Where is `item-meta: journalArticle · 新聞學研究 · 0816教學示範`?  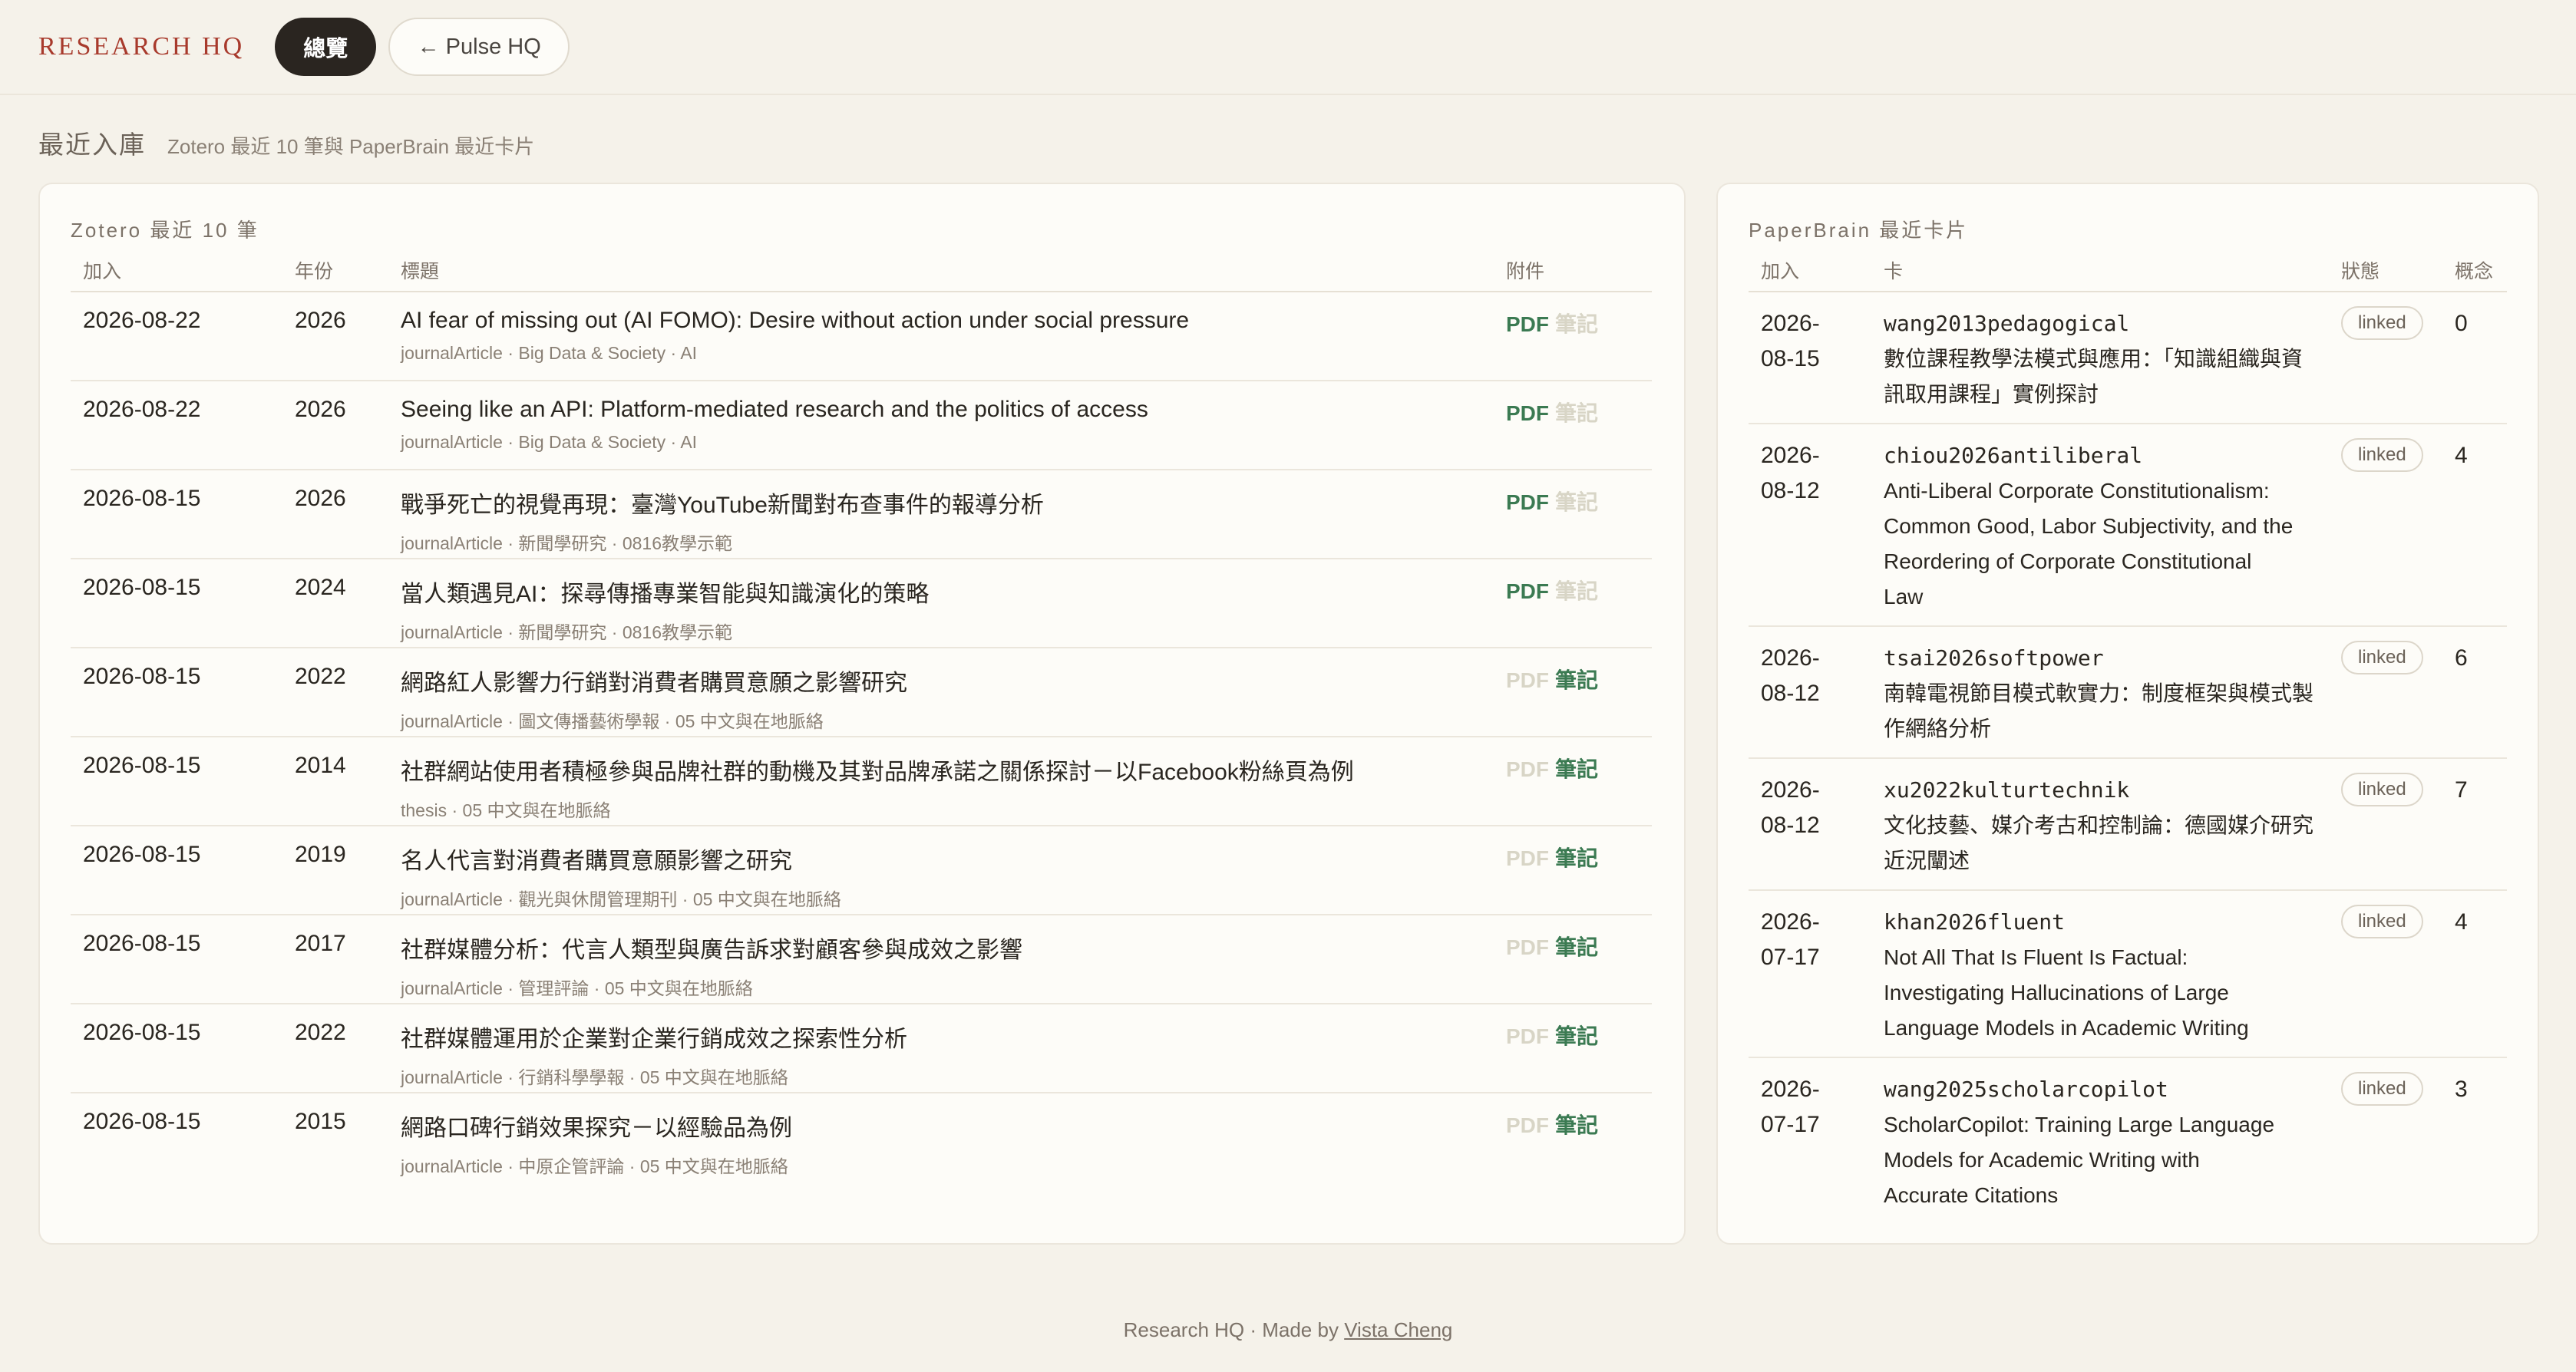 item-meta: journalArticle · 新聞學研究 · 0816教學示範 is located at coordinates (566, 632).